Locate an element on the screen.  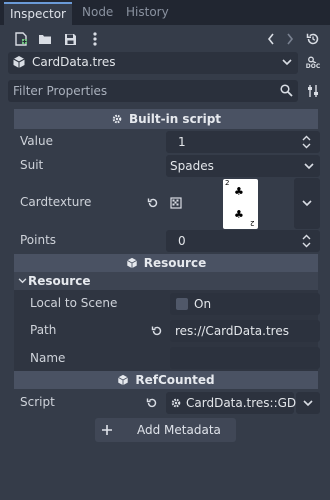
script-resource-picker: CardData.tres::GDSc is located at coordinates (238, 403).